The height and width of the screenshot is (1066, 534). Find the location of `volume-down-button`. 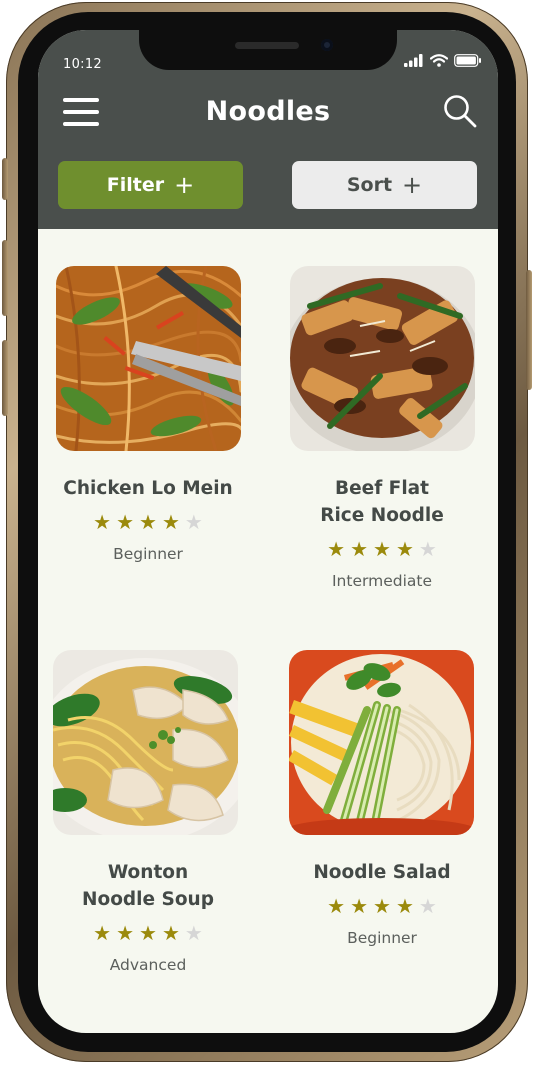

volume-down-button is located at coordinates (5, 378).